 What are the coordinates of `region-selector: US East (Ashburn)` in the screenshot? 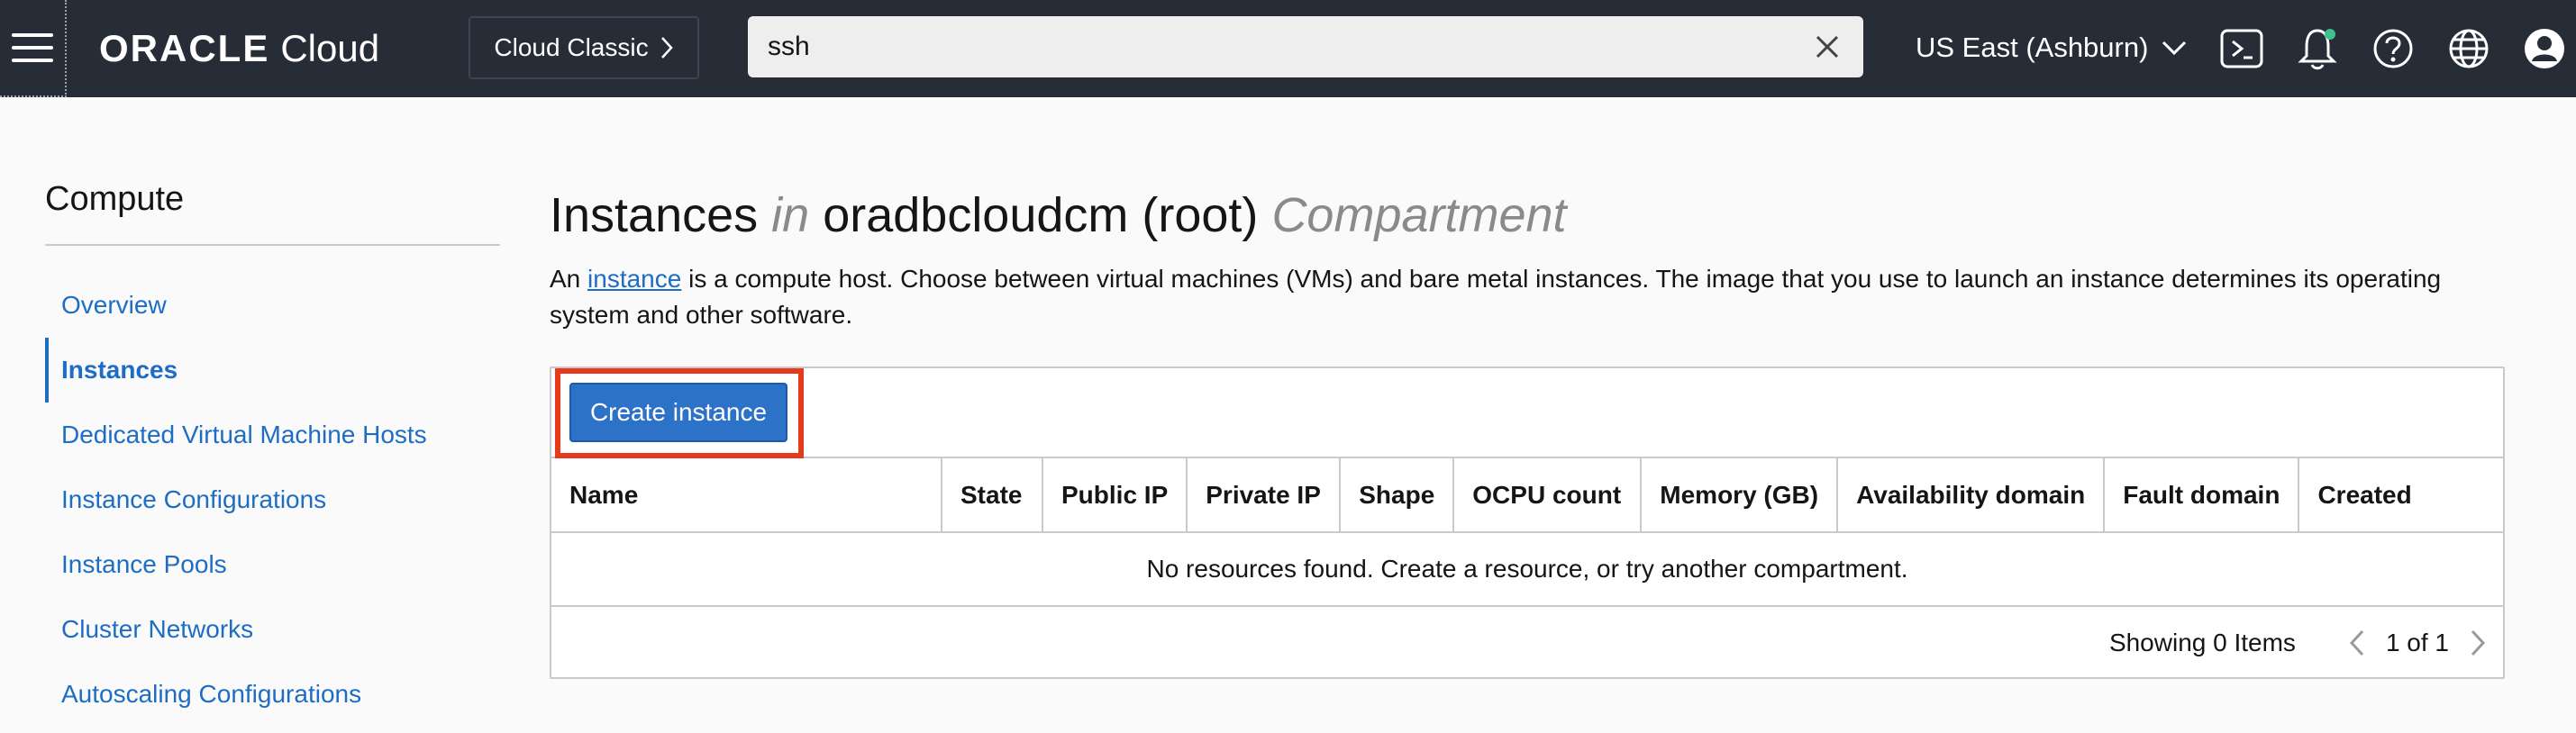 It's located at (2052, 48).